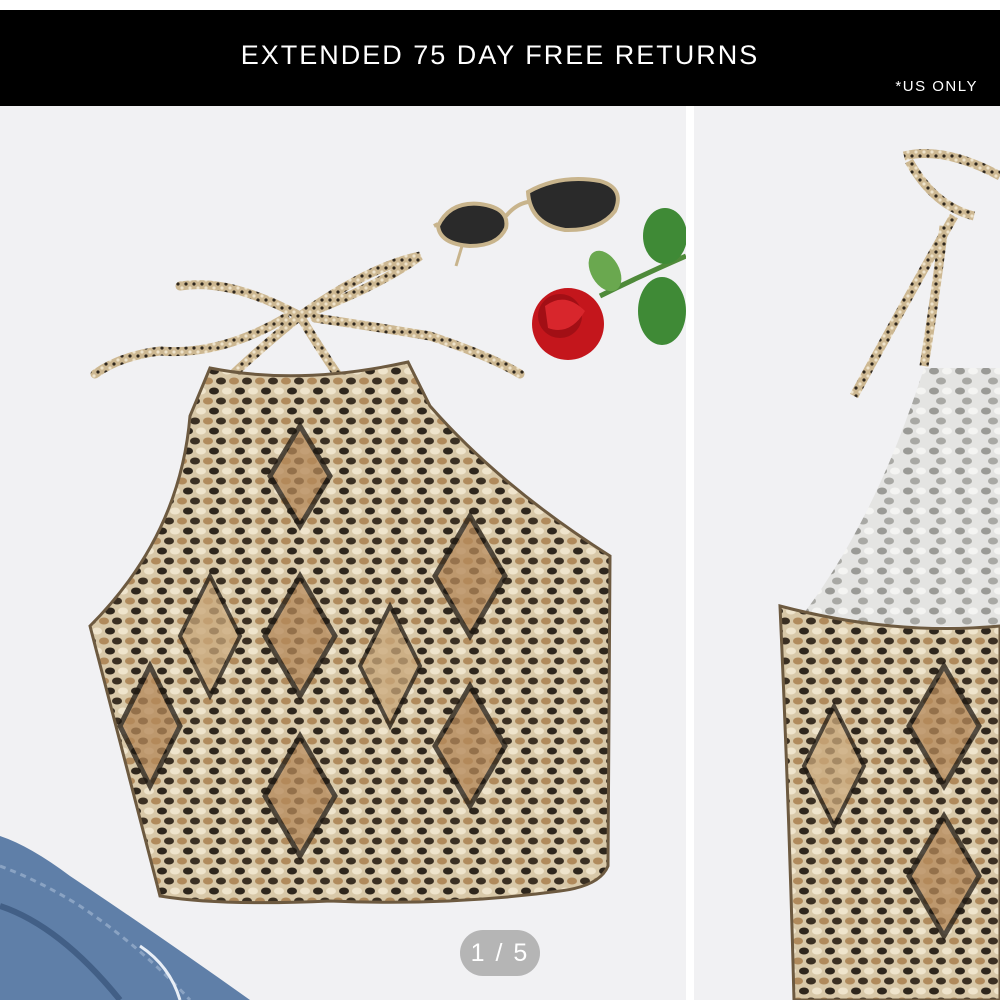  Describe the element at coordinates (897, 497) in the screenshot. I see `back-lining` at that location.